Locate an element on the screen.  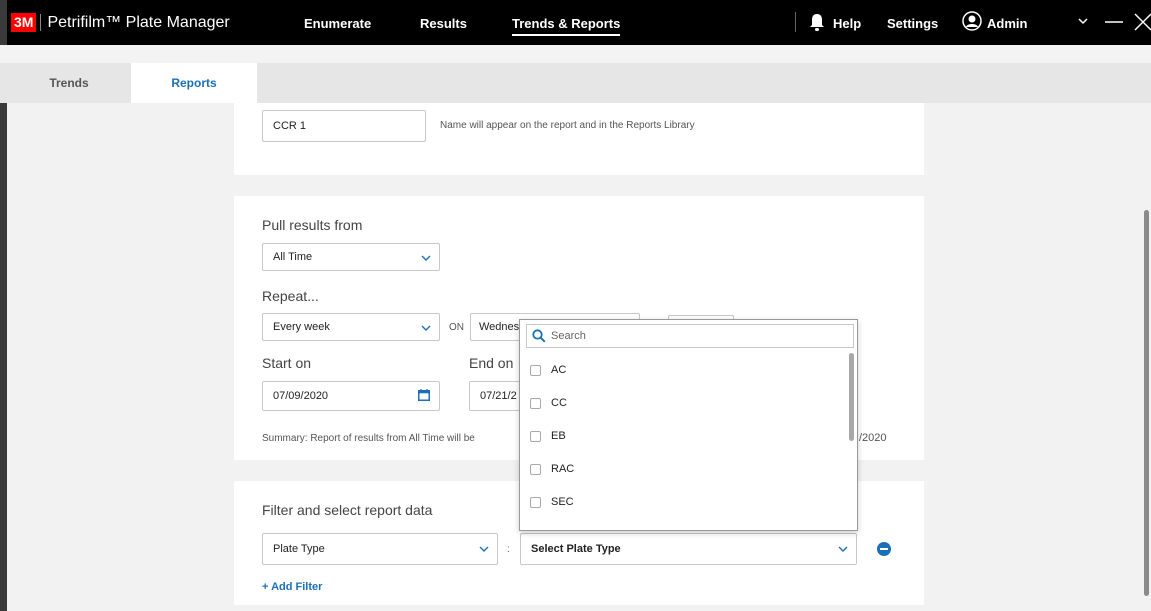
pull-results-label: Pull results from is located at coordinates (312, 225).